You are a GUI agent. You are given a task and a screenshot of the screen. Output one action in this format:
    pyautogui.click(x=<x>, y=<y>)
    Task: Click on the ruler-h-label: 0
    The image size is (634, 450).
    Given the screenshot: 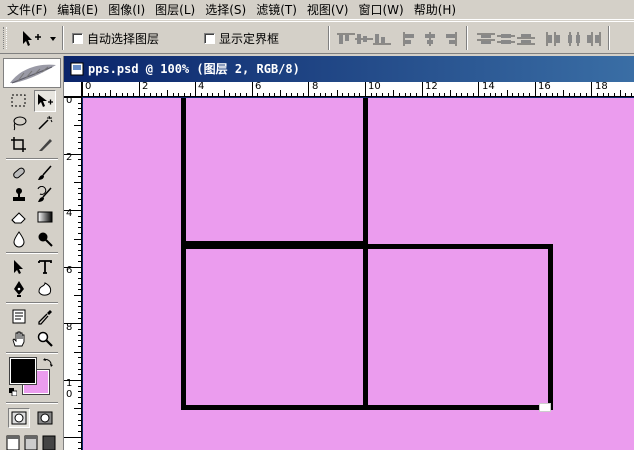 What is the action you would take?
    pyautogui.click(x=88, y=87)
    